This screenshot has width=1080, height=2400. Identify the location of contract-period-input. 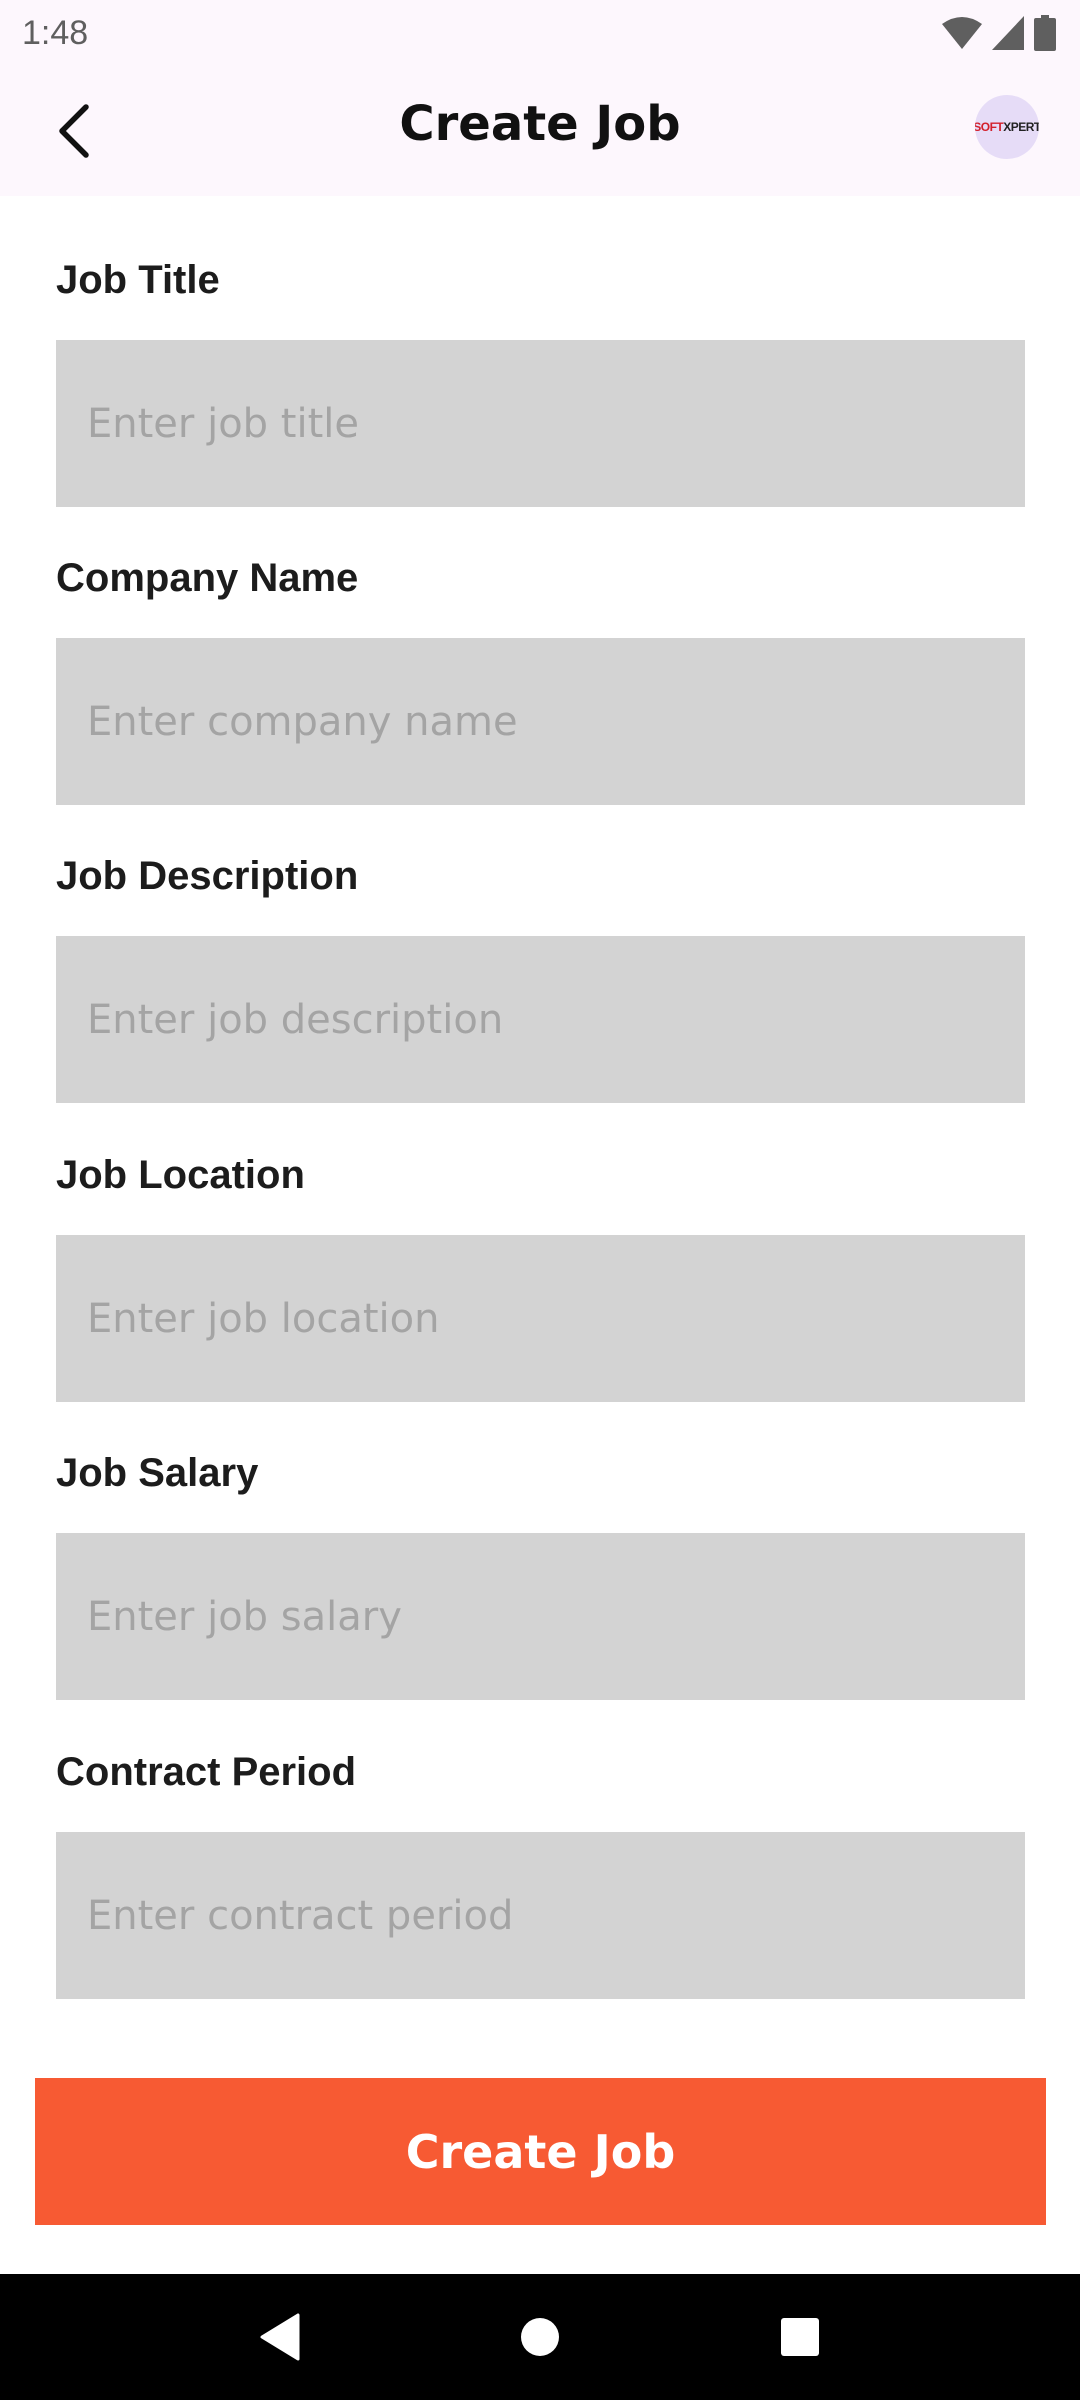
(540, 1915).